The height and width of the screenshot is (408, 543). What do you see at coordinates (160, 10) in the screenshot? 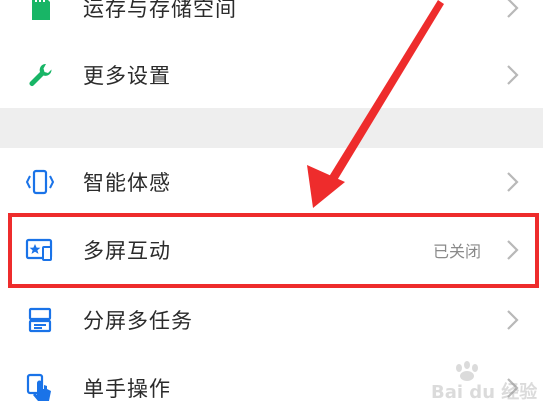
I see `settings-item-label: 运存与存储空间` at bounding box center [160, 10].